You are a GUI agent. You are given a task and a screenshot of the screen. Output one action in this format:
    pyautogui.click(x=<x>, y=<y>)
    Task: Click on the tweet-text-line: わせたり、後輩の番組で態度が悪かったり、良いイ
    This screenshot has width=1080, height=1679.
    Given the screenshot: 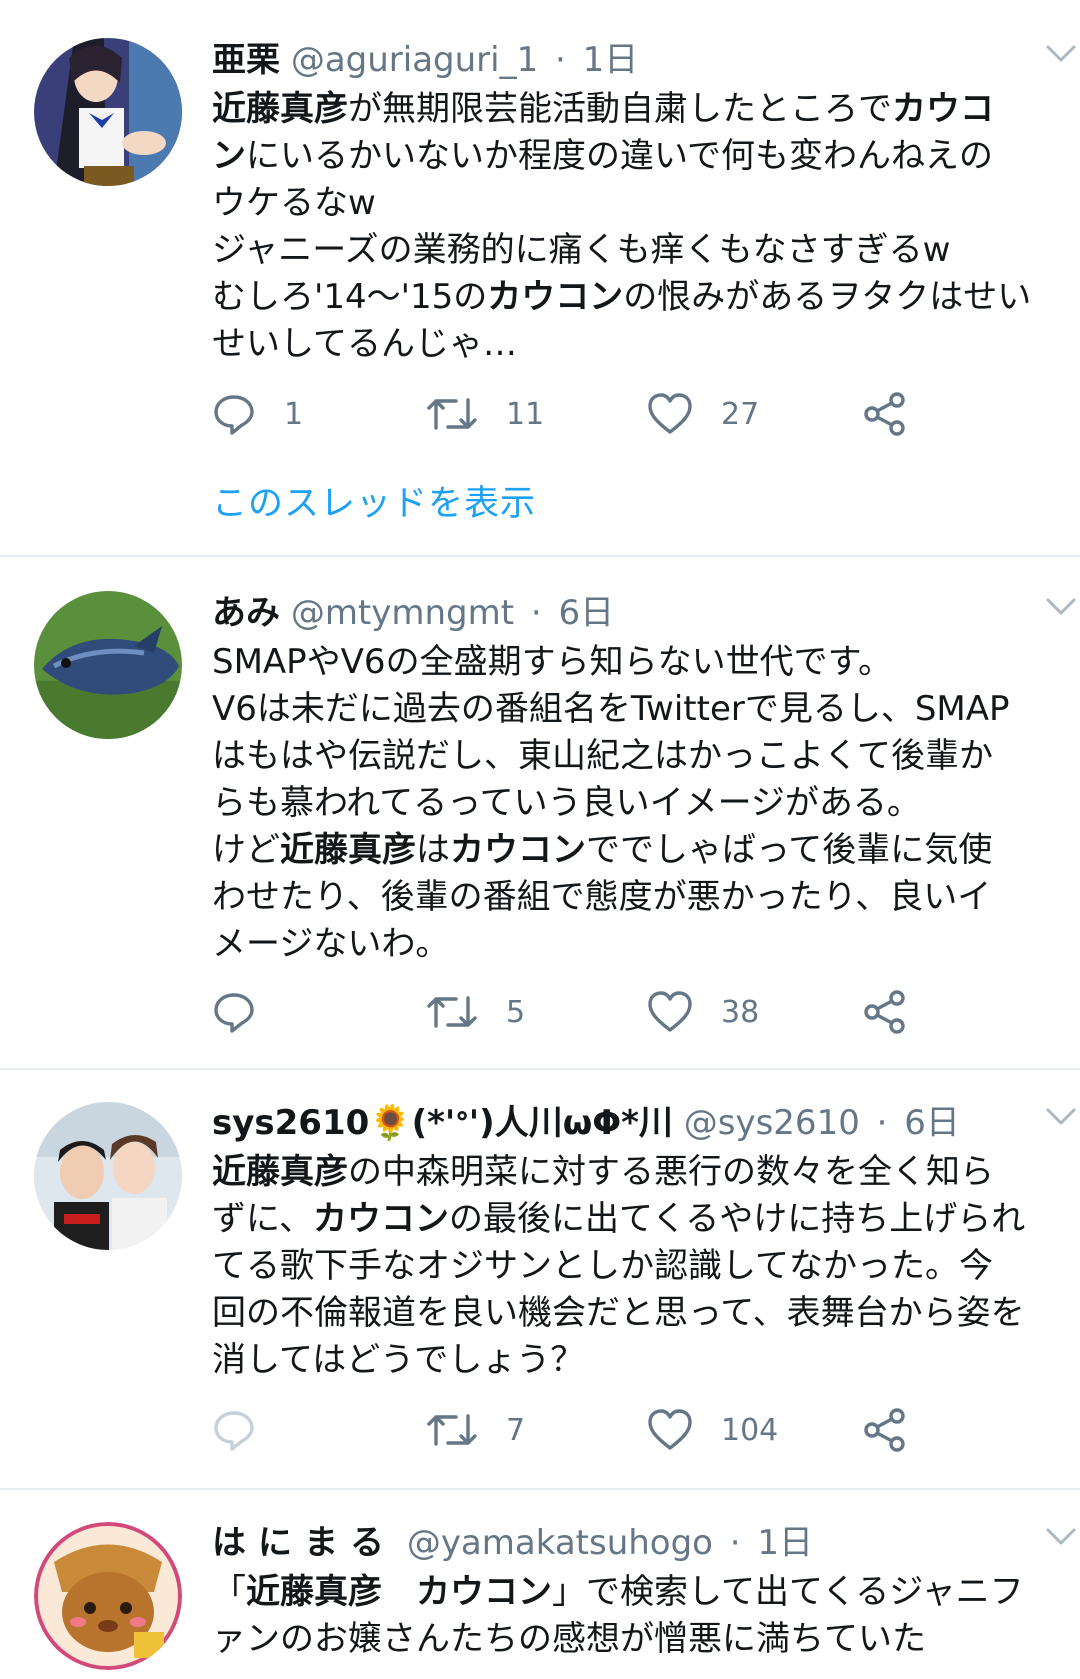 What is the action you would take?
    pyautogui.click(x=632, y=897)
    